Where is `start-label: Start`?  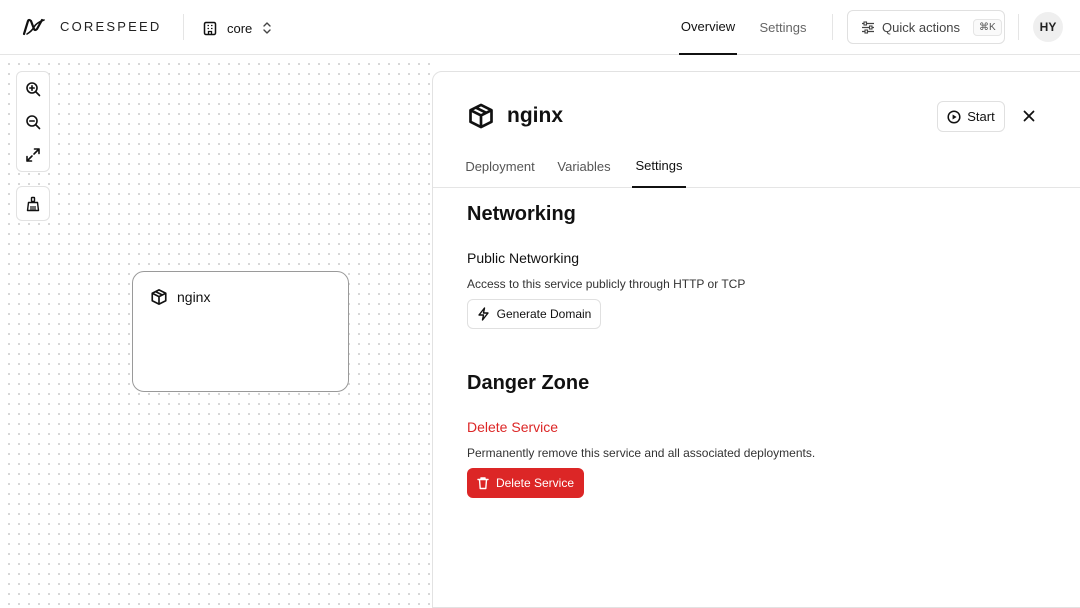 start-label: Start is located at coordinates (981, 116).